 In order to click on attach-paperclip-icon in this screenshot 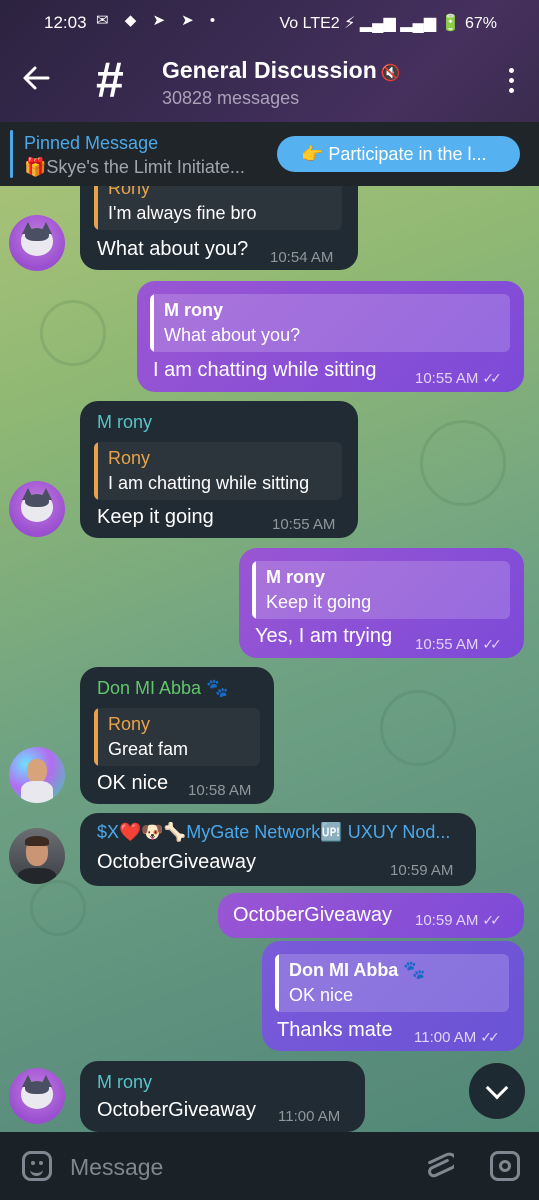, I will do `click(441, 1166)`.